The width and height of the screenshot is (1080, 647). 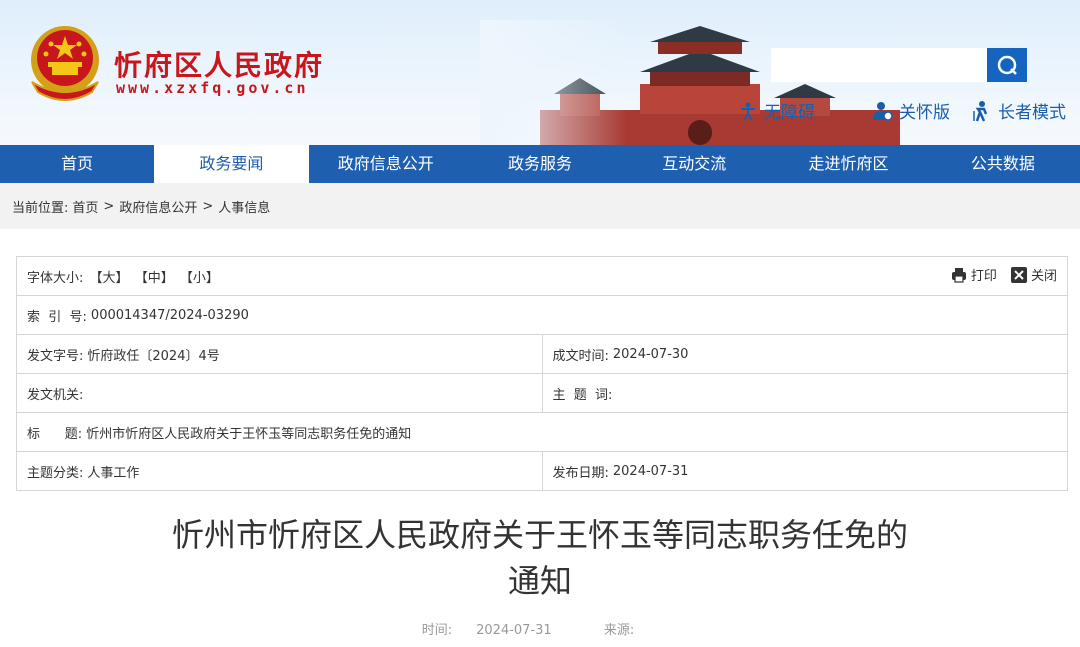 I want to click on care-mode-link: 关怀版, so click(x=910, y=110).